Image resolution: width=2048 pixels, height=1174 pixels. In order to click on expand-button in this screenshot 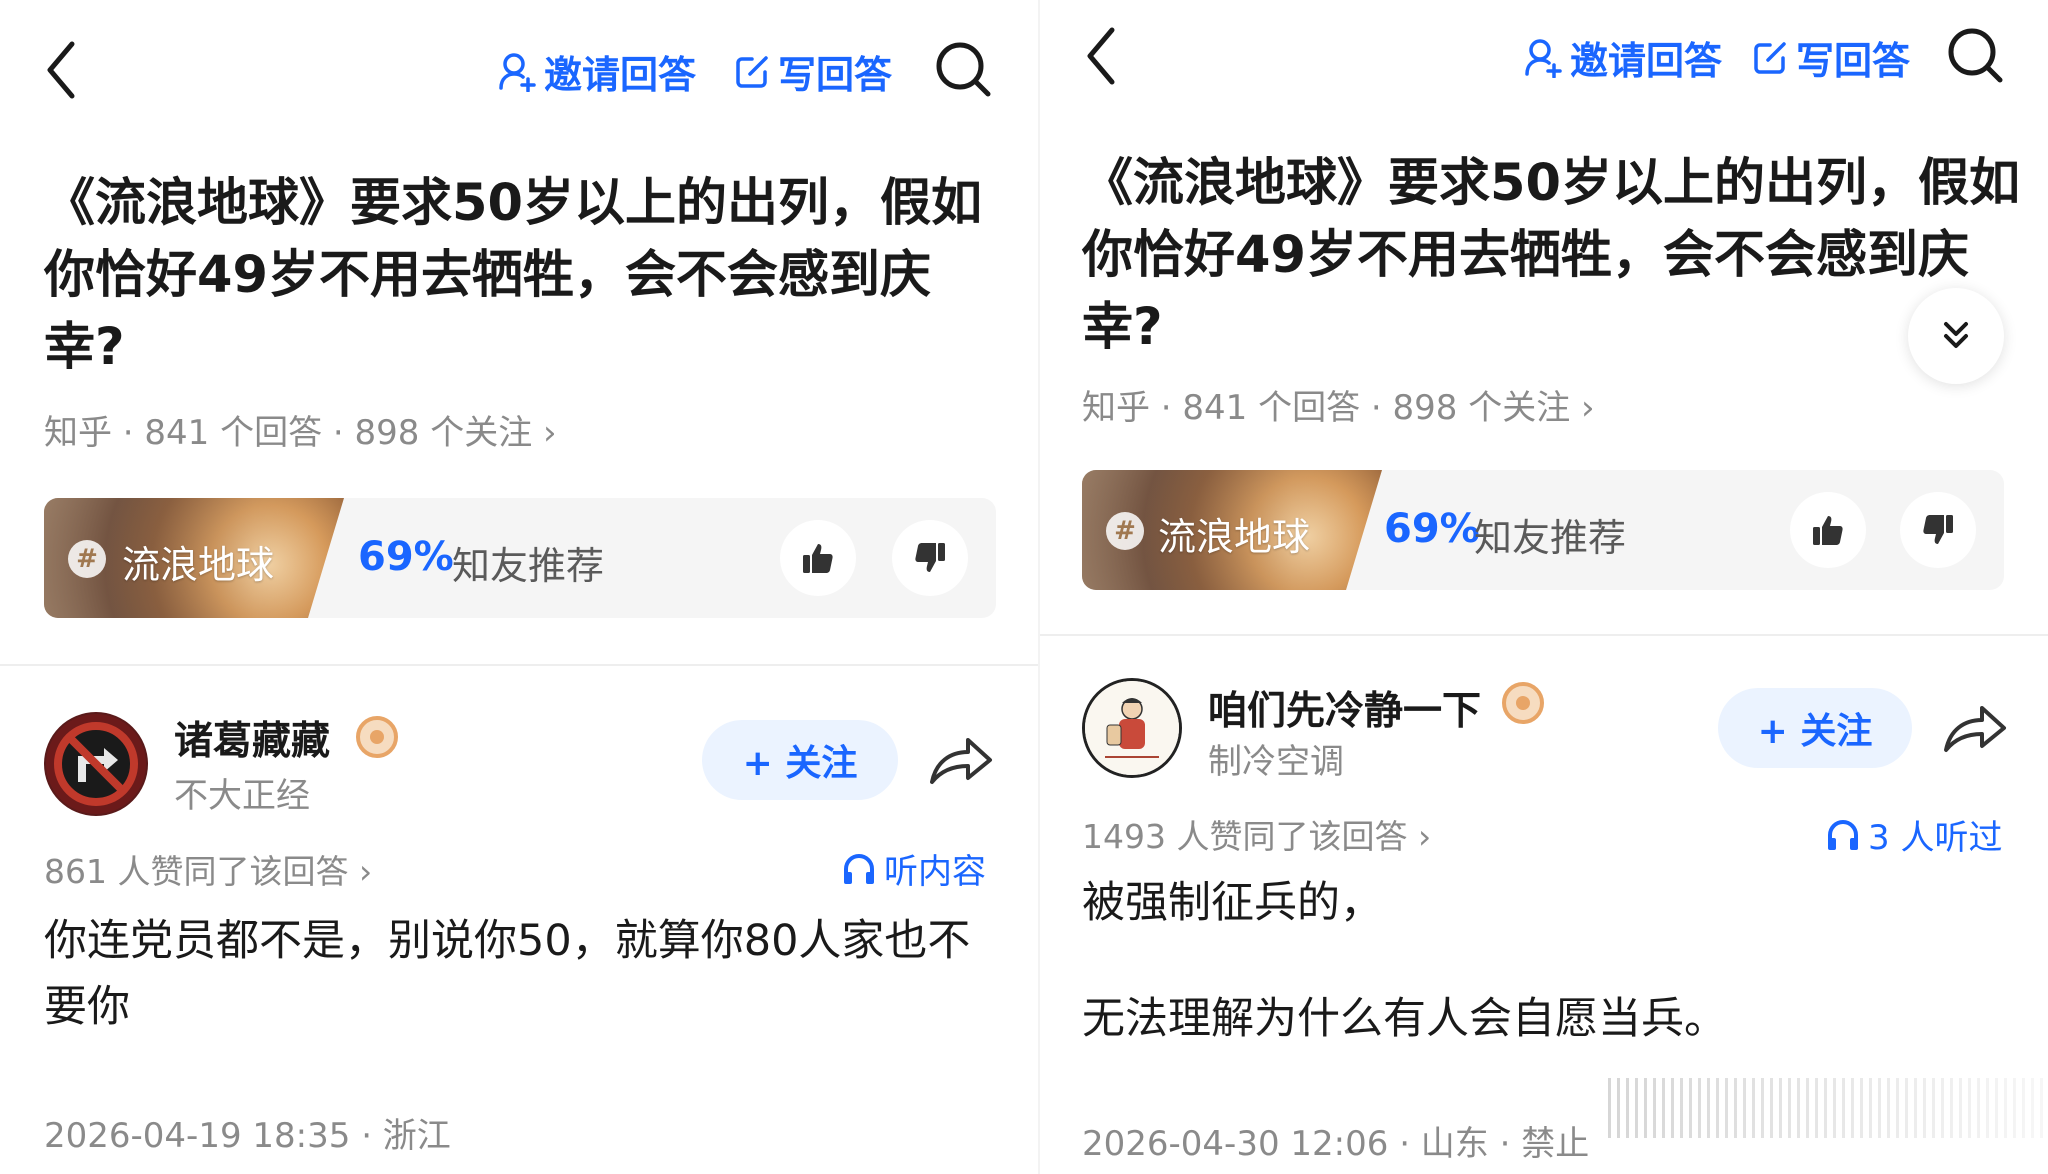, I will do `click(1956, 336)`.